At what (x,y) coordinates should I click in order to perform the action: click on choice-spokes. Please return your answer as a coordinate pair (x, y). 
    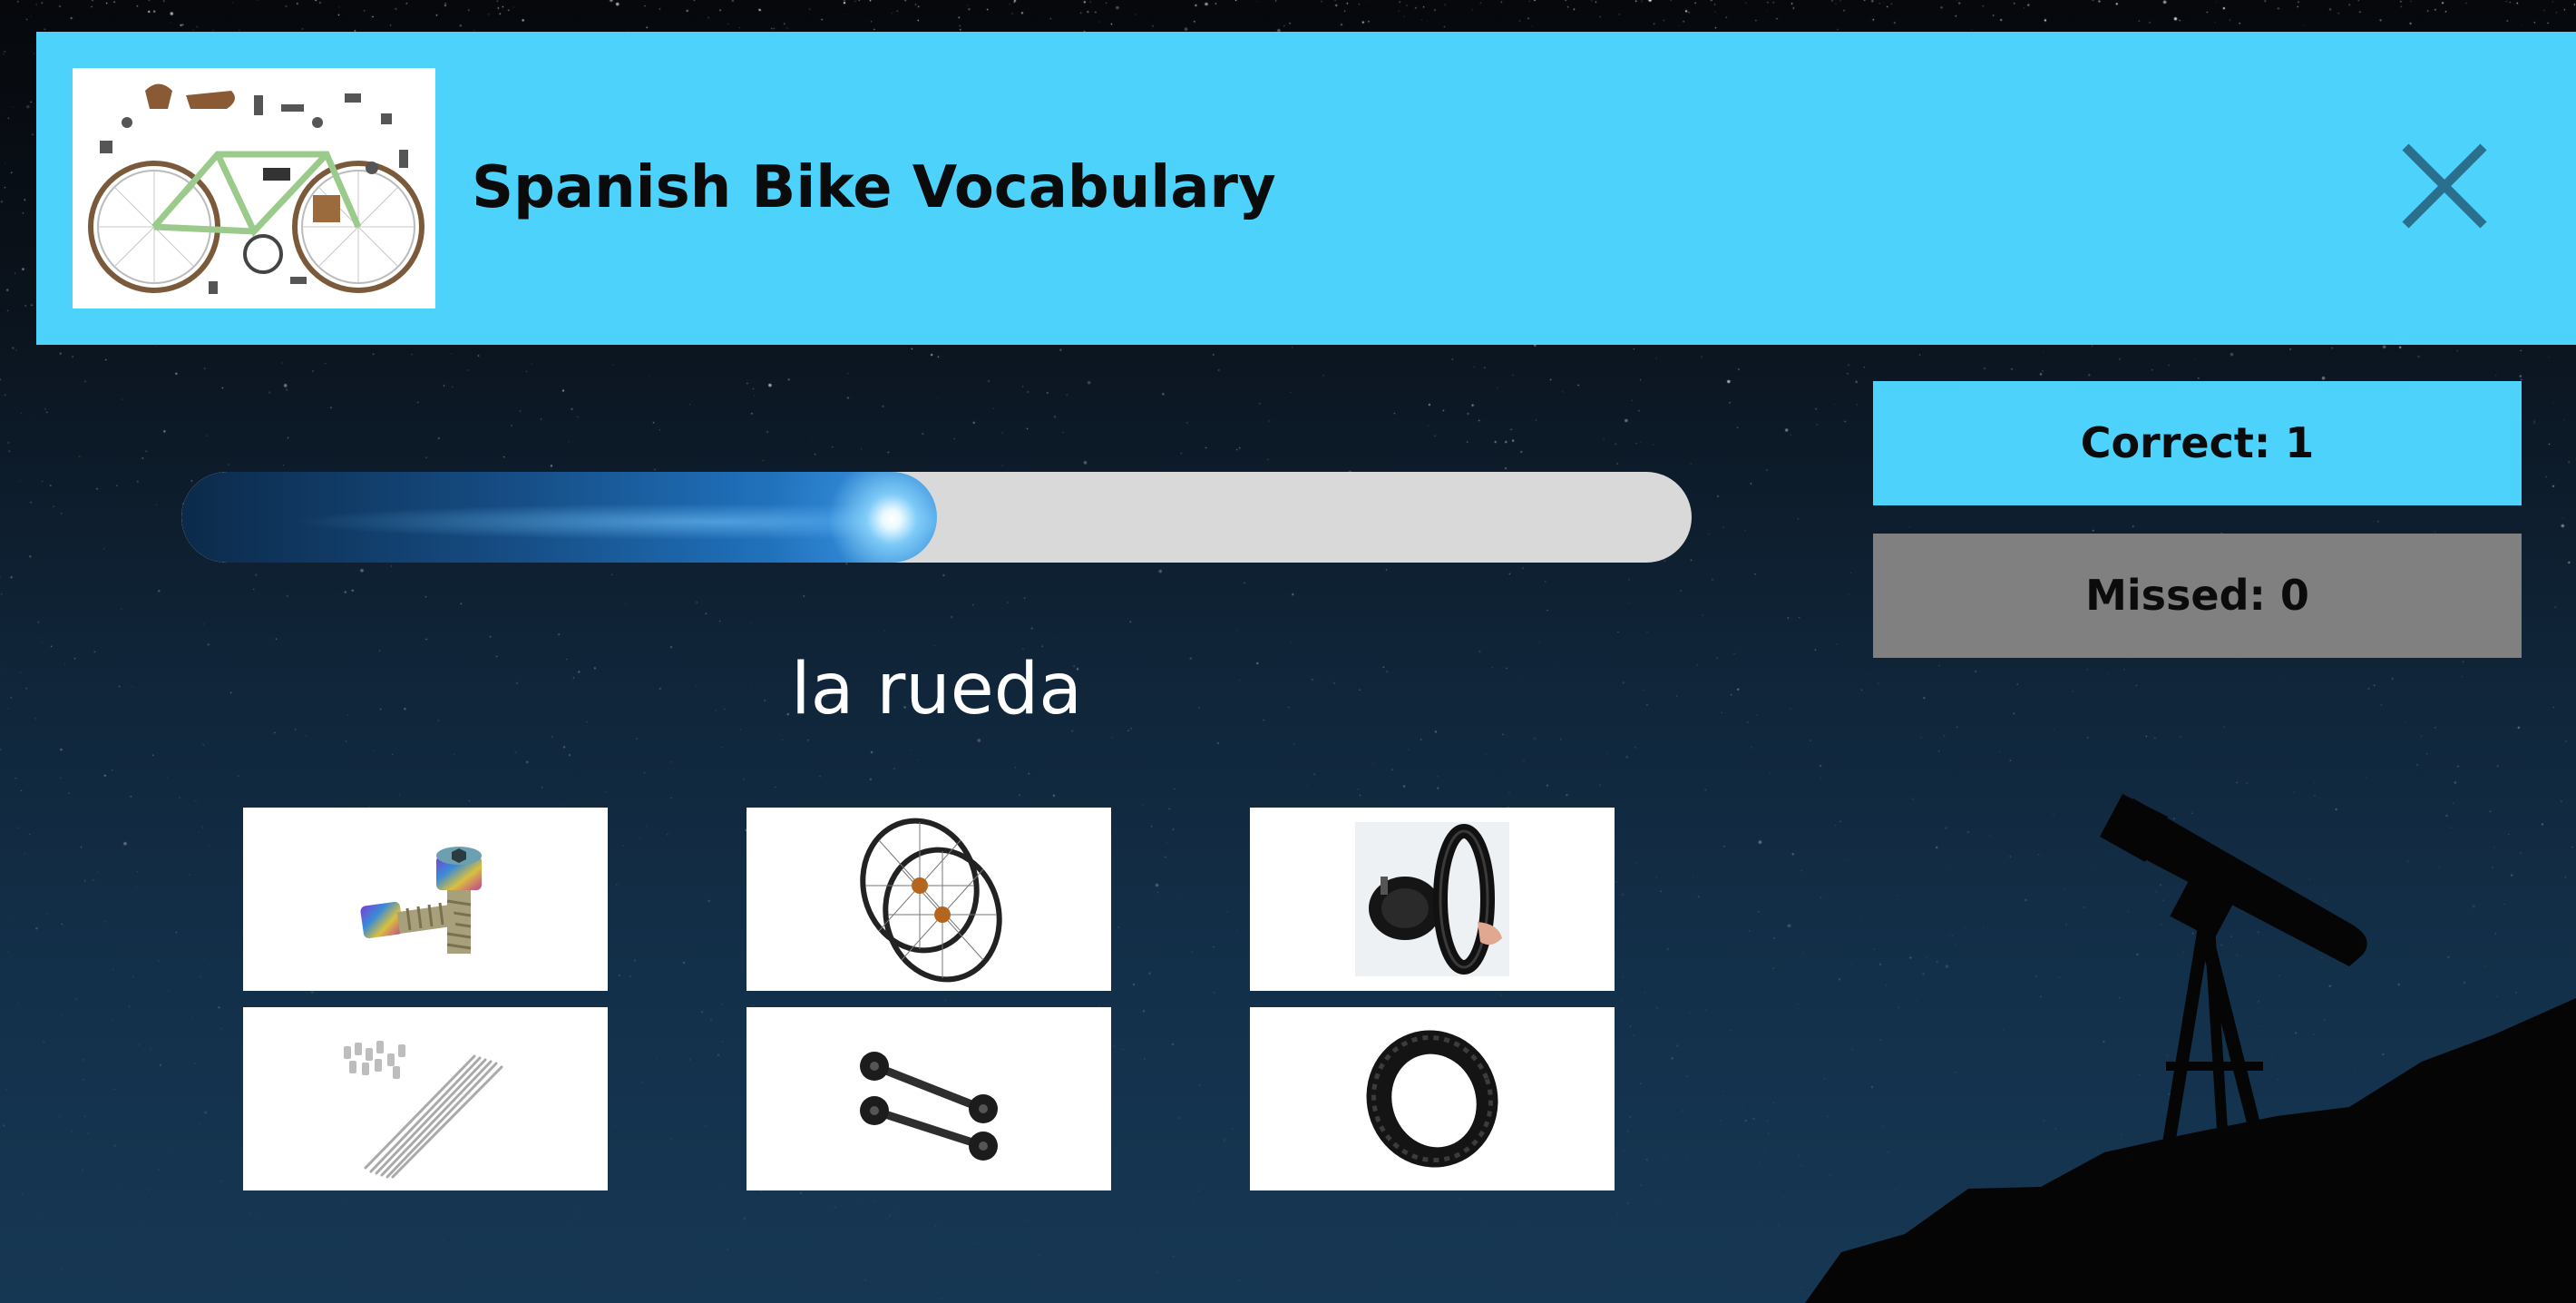
    Looking at the image, I should click on (425, 1098).